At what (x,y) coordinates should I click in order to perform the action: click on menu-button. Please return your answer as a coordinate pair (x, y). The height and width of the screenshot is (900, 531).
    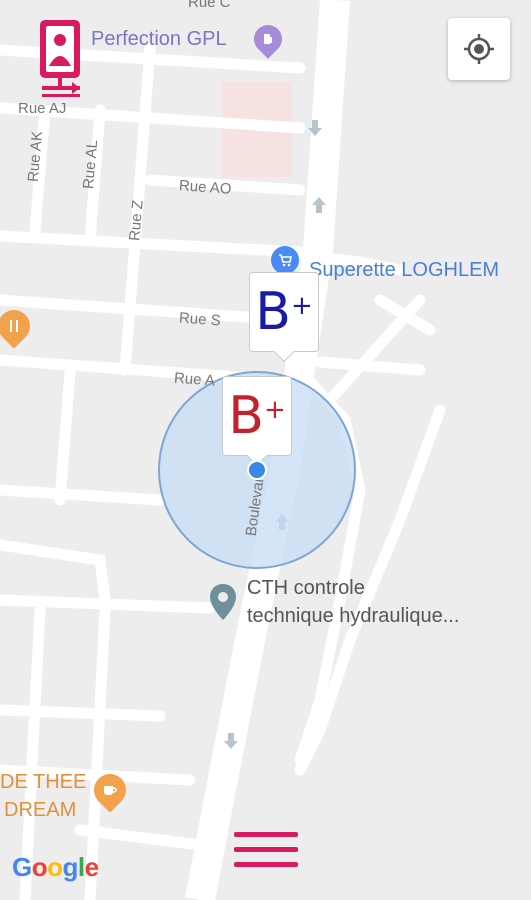
    Looking at the image, I should click on (266, 850).